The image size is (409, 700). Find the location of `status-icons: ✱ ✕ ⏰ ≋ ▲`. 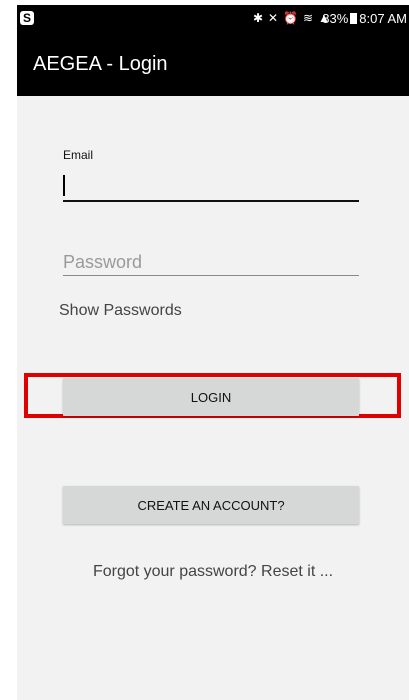

status-icons: ✱ ✕ ⏰ ≋ ▲ is located at coordinates (291, 18).